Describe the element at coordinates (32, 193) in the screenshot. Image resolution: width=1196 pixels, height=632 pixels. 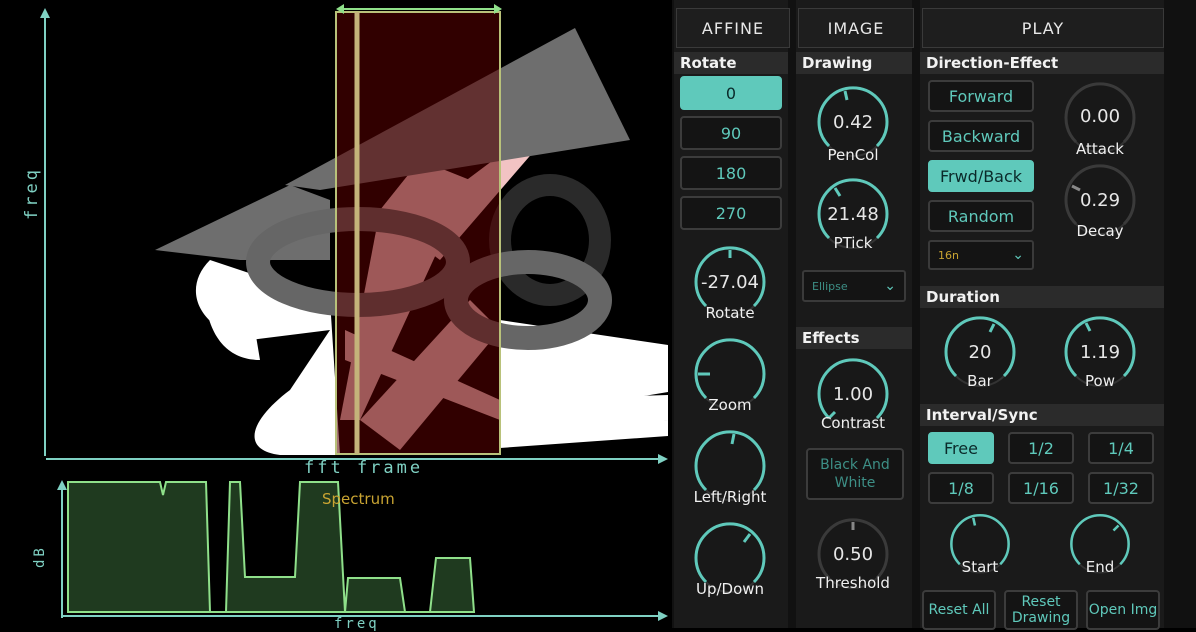
I see `freq-axis-label: freq` at that location.